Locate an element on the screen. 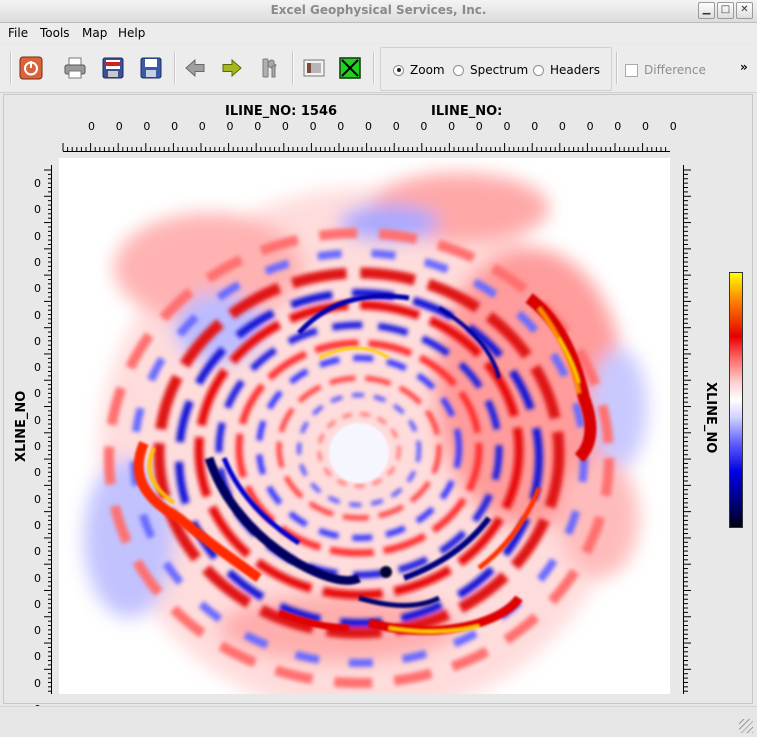  resize-grip is located at coordinates (746, 726).